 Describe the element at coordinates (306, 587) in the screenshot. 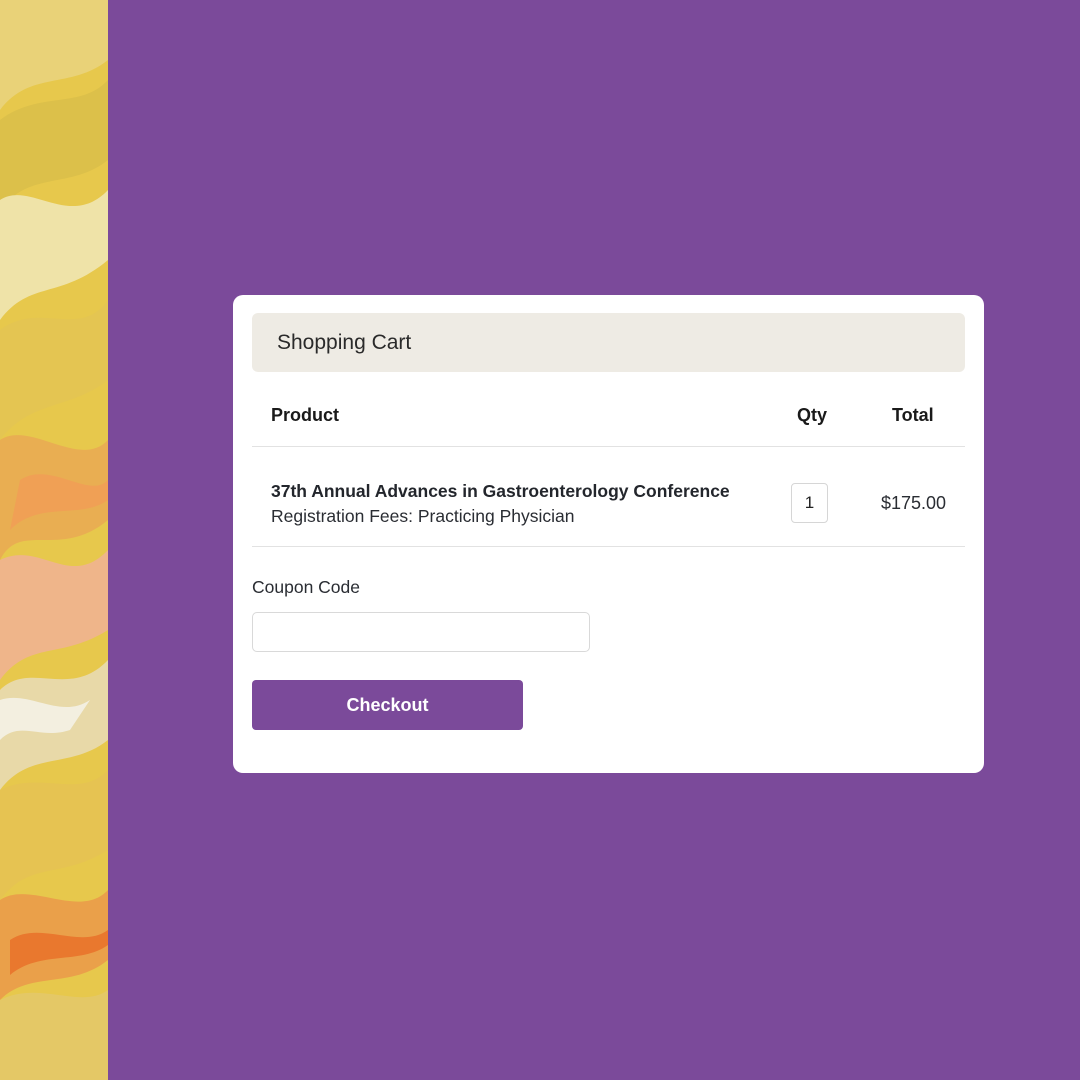

I see `coupon-code-label: Coupon Code` at that location.